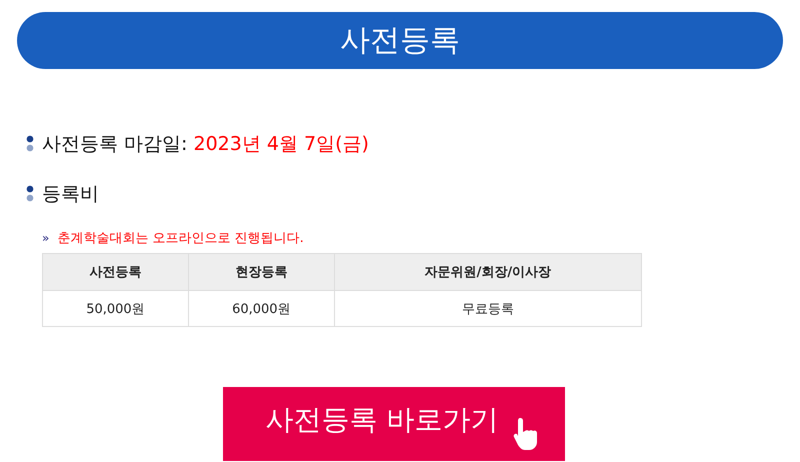  What do you see at coordinates (261, 272) in the screenshot?
I see `column-header: 현장등록` at bounding box center [261, 272].